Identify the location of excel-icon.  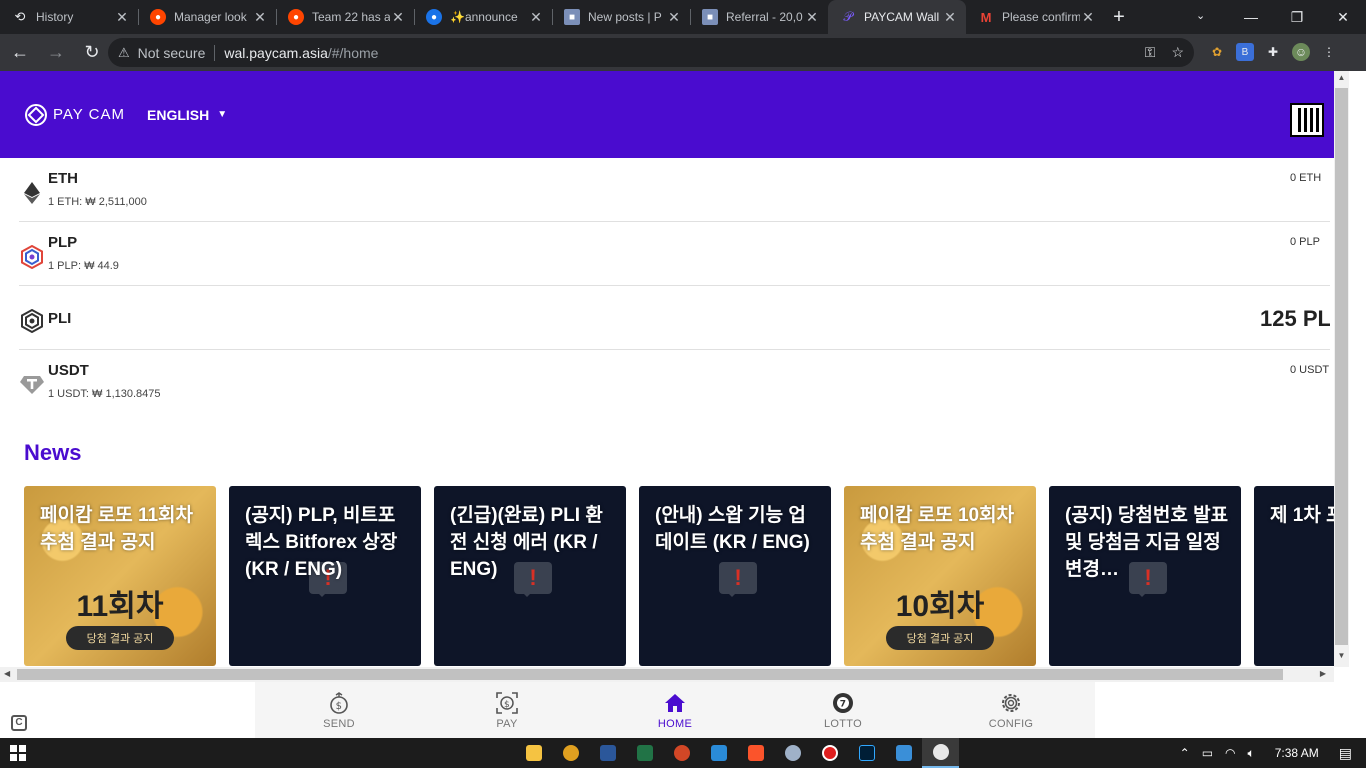
(644, 753).